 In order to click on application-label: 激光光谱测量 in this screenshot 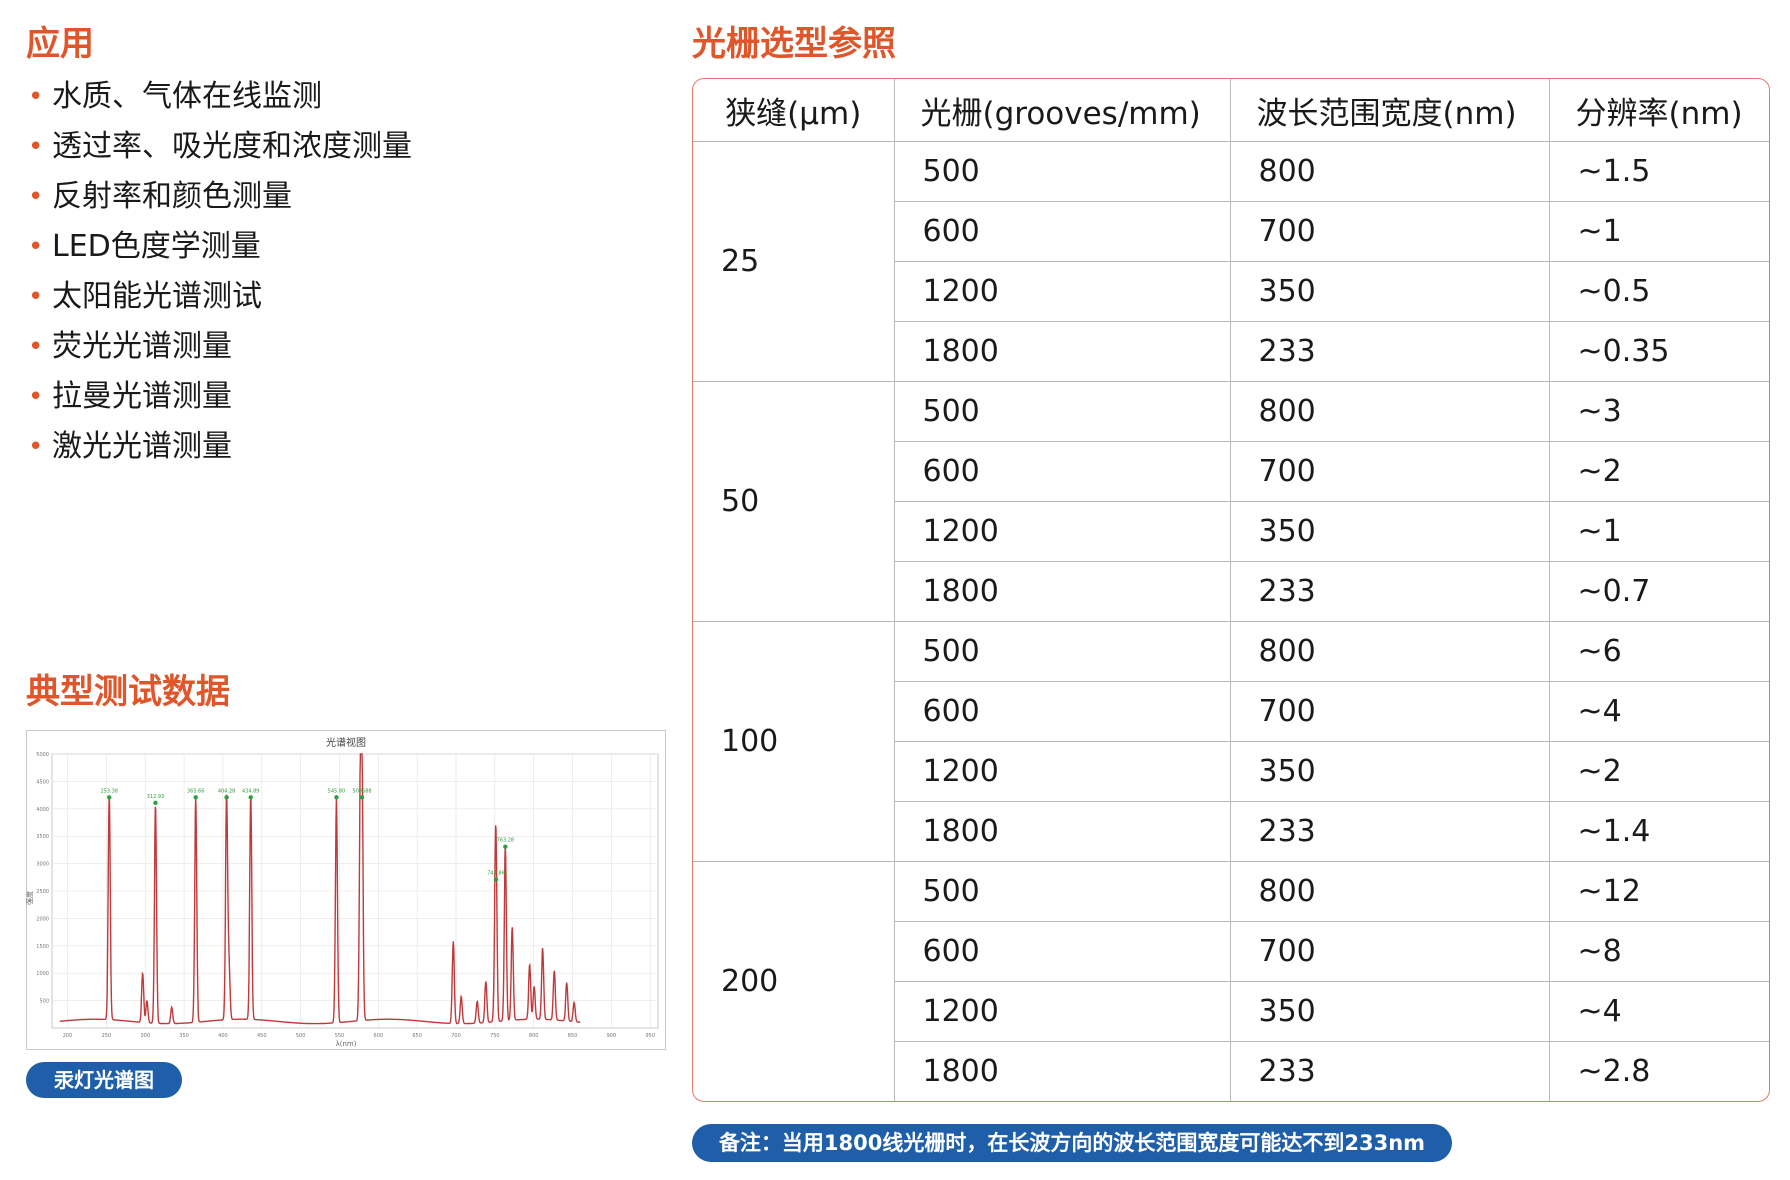, I will do `click(142, 446)`.